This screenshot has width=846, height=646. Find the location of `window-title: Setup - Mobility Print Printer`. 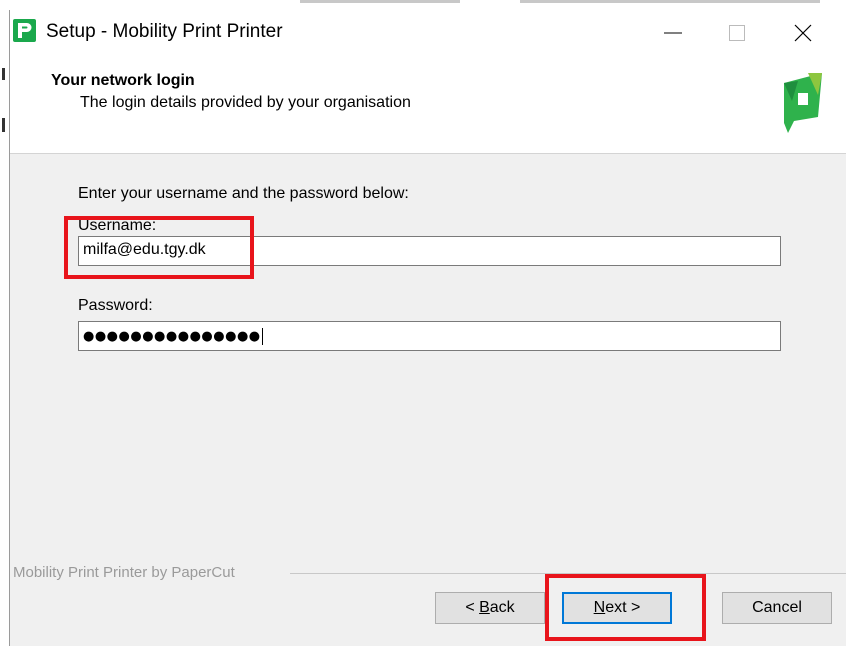

window-title: Setup - Mobility Print Printer is located at coordinates (164, 31).